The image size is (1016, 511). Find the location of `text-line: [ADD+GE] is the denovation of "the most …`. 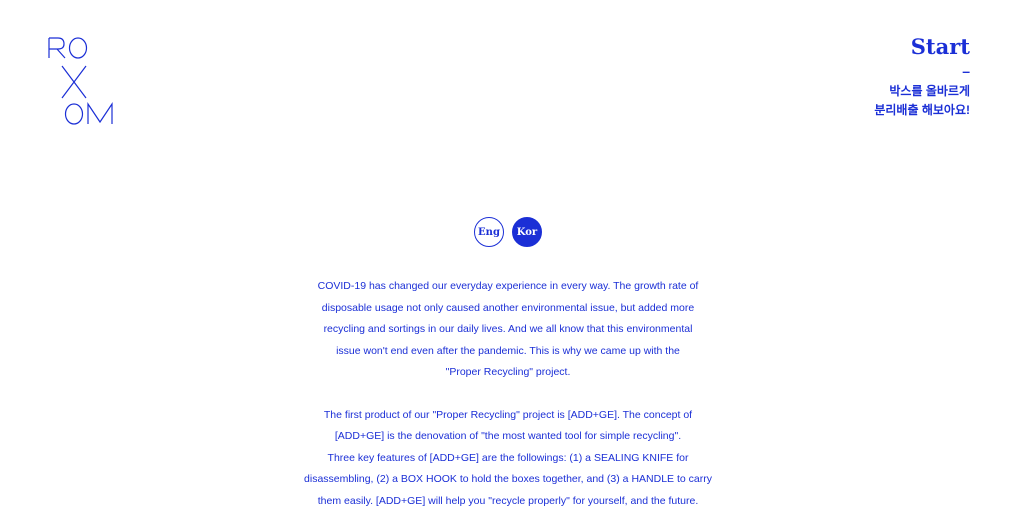

text-line: [ADD+GE] is the denovation of "the most … is located at coordinates (508, 436).